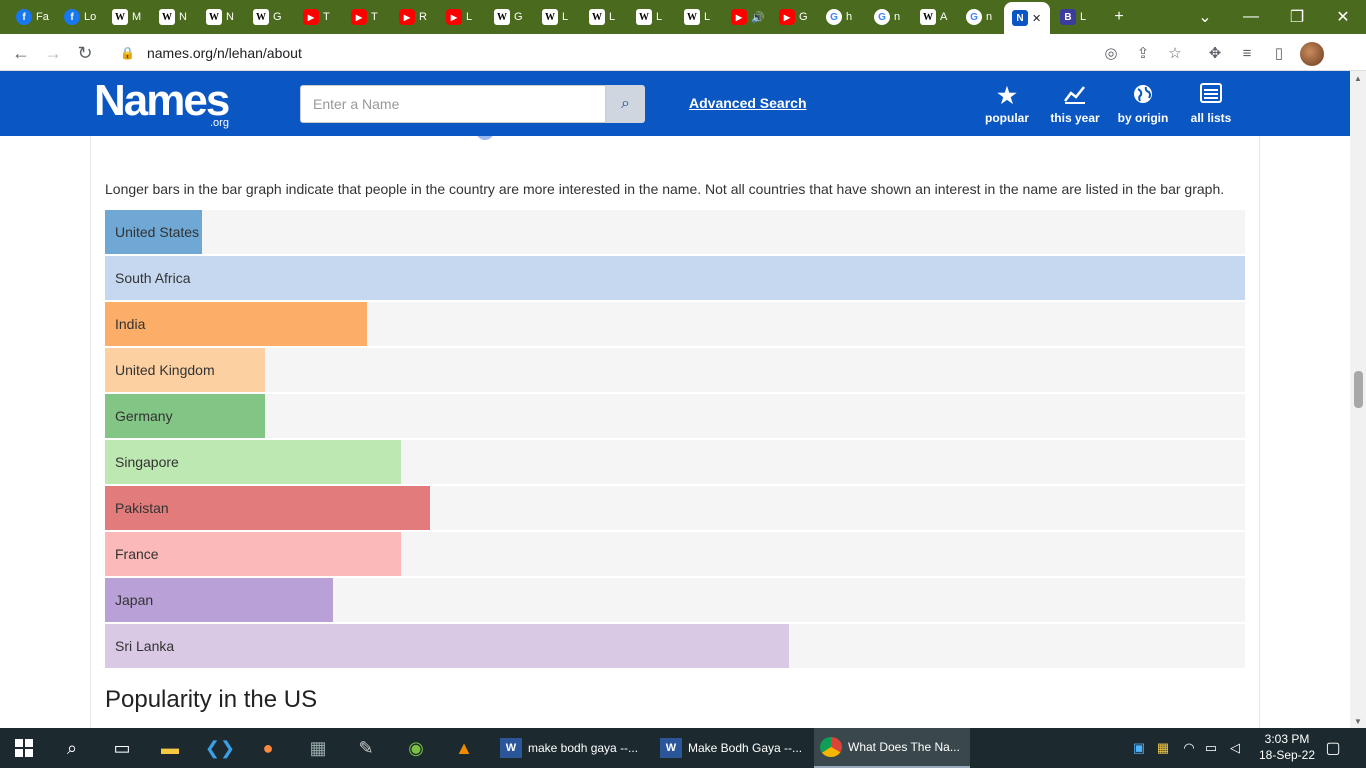 This screenshot has width=1366, height=768. I want to click on nav-by-origin: by origin, so click(1143, 104).